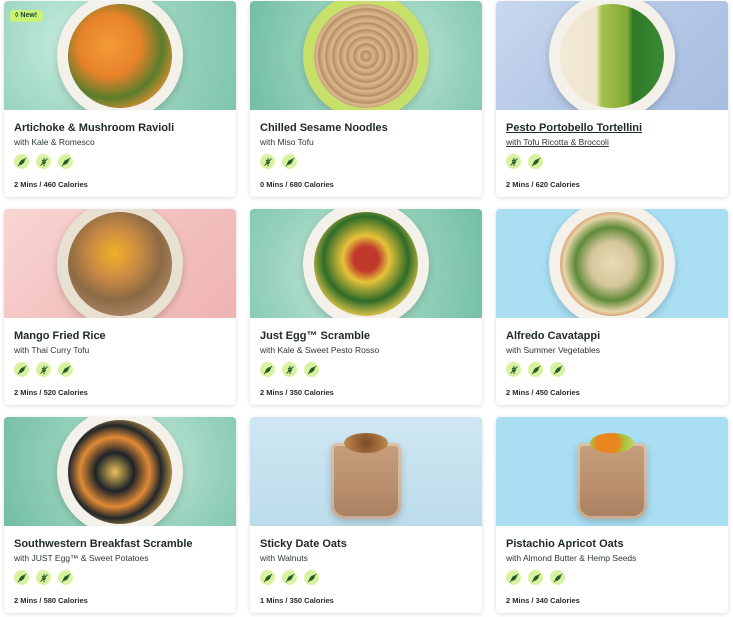 The width and height of the screenshot is (733, 617). Describe the element at coordinates (612, 128) in the screenshot. I see `meal-title: Pesto Portobello Tortellini` at that location.